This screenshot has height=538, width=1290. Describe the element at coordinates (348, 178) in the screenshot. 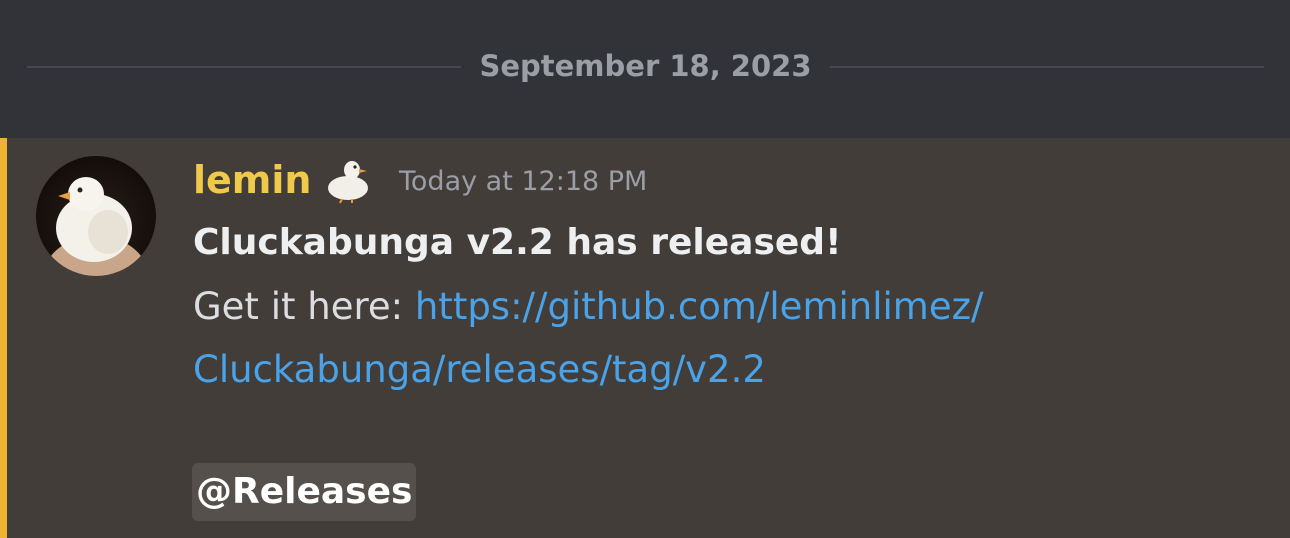

I see `duck-icon` at that location.